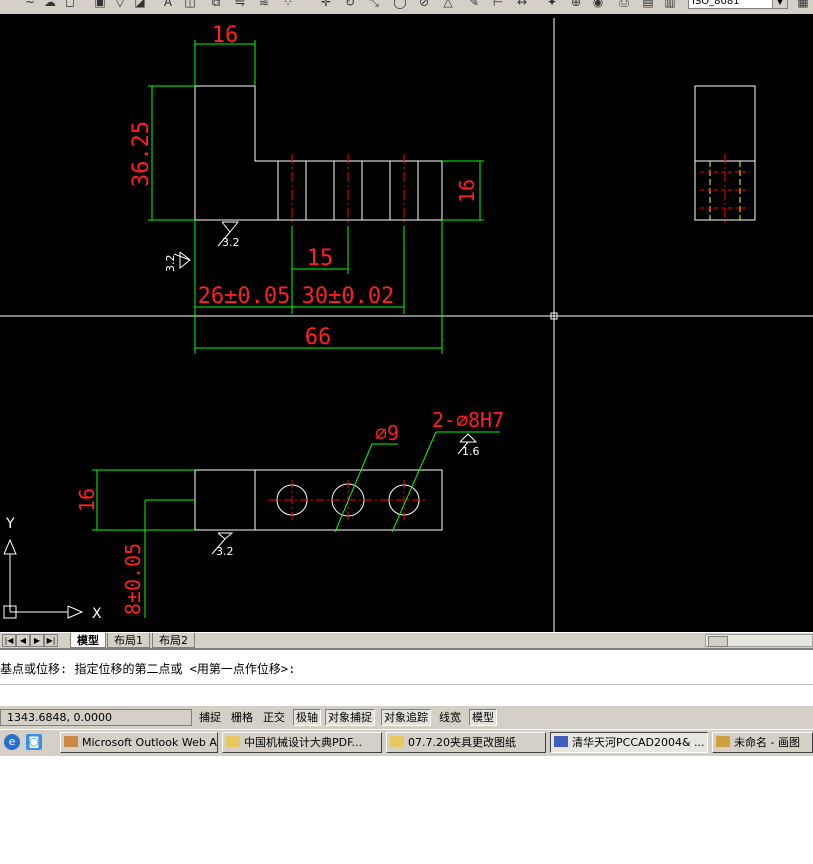  Describe the element at coordinates (670, 5) in the screenshot. I see `plot-icon: ▥` at that location.